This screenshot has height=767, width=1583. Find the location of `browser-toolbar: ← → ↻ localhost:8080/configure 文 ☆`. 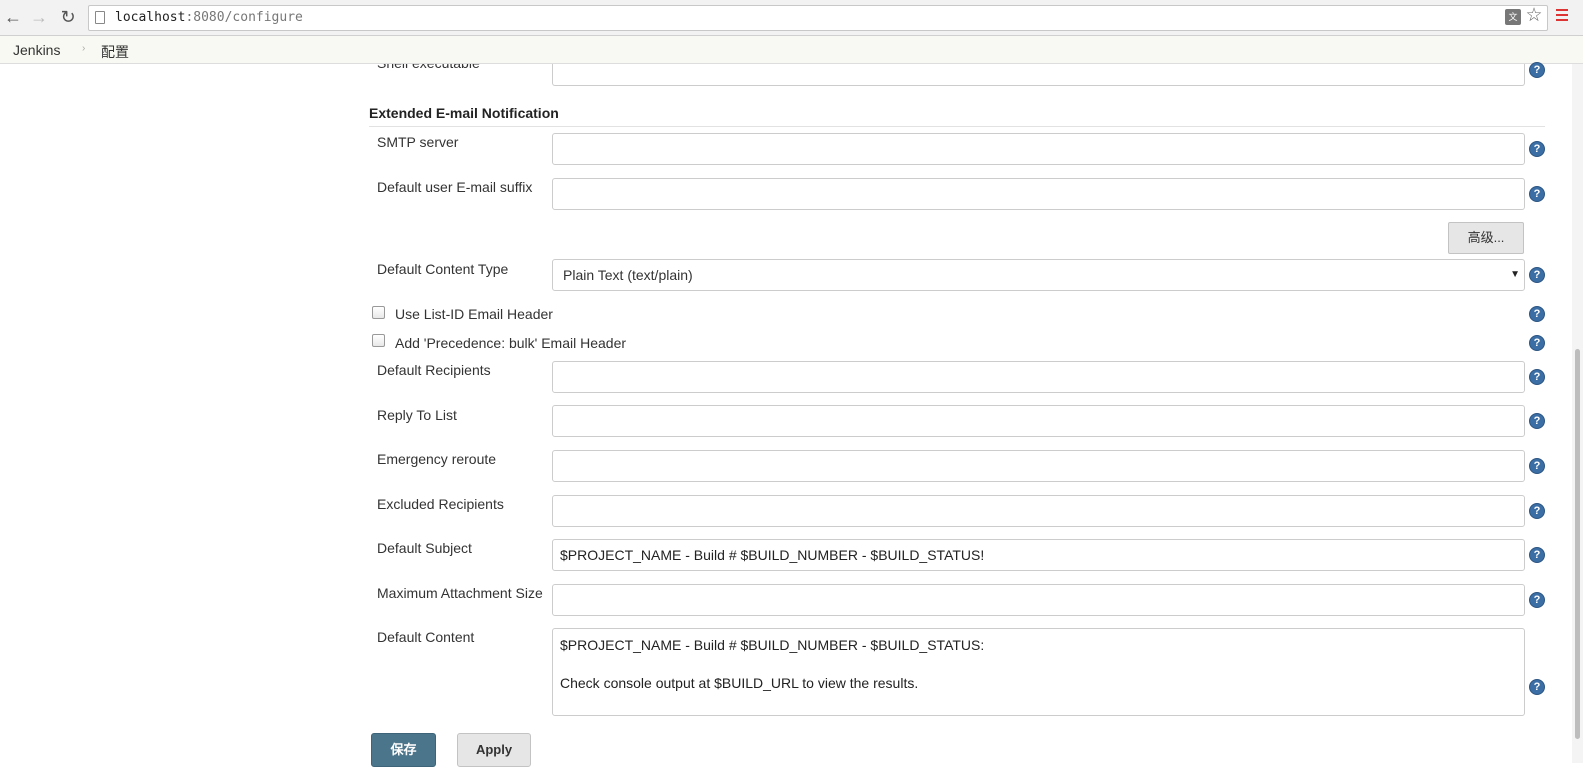

browser-toolbar: ← → ↻ localhost:8080/configure 文 ☆ is located at coordinates (791, 18).